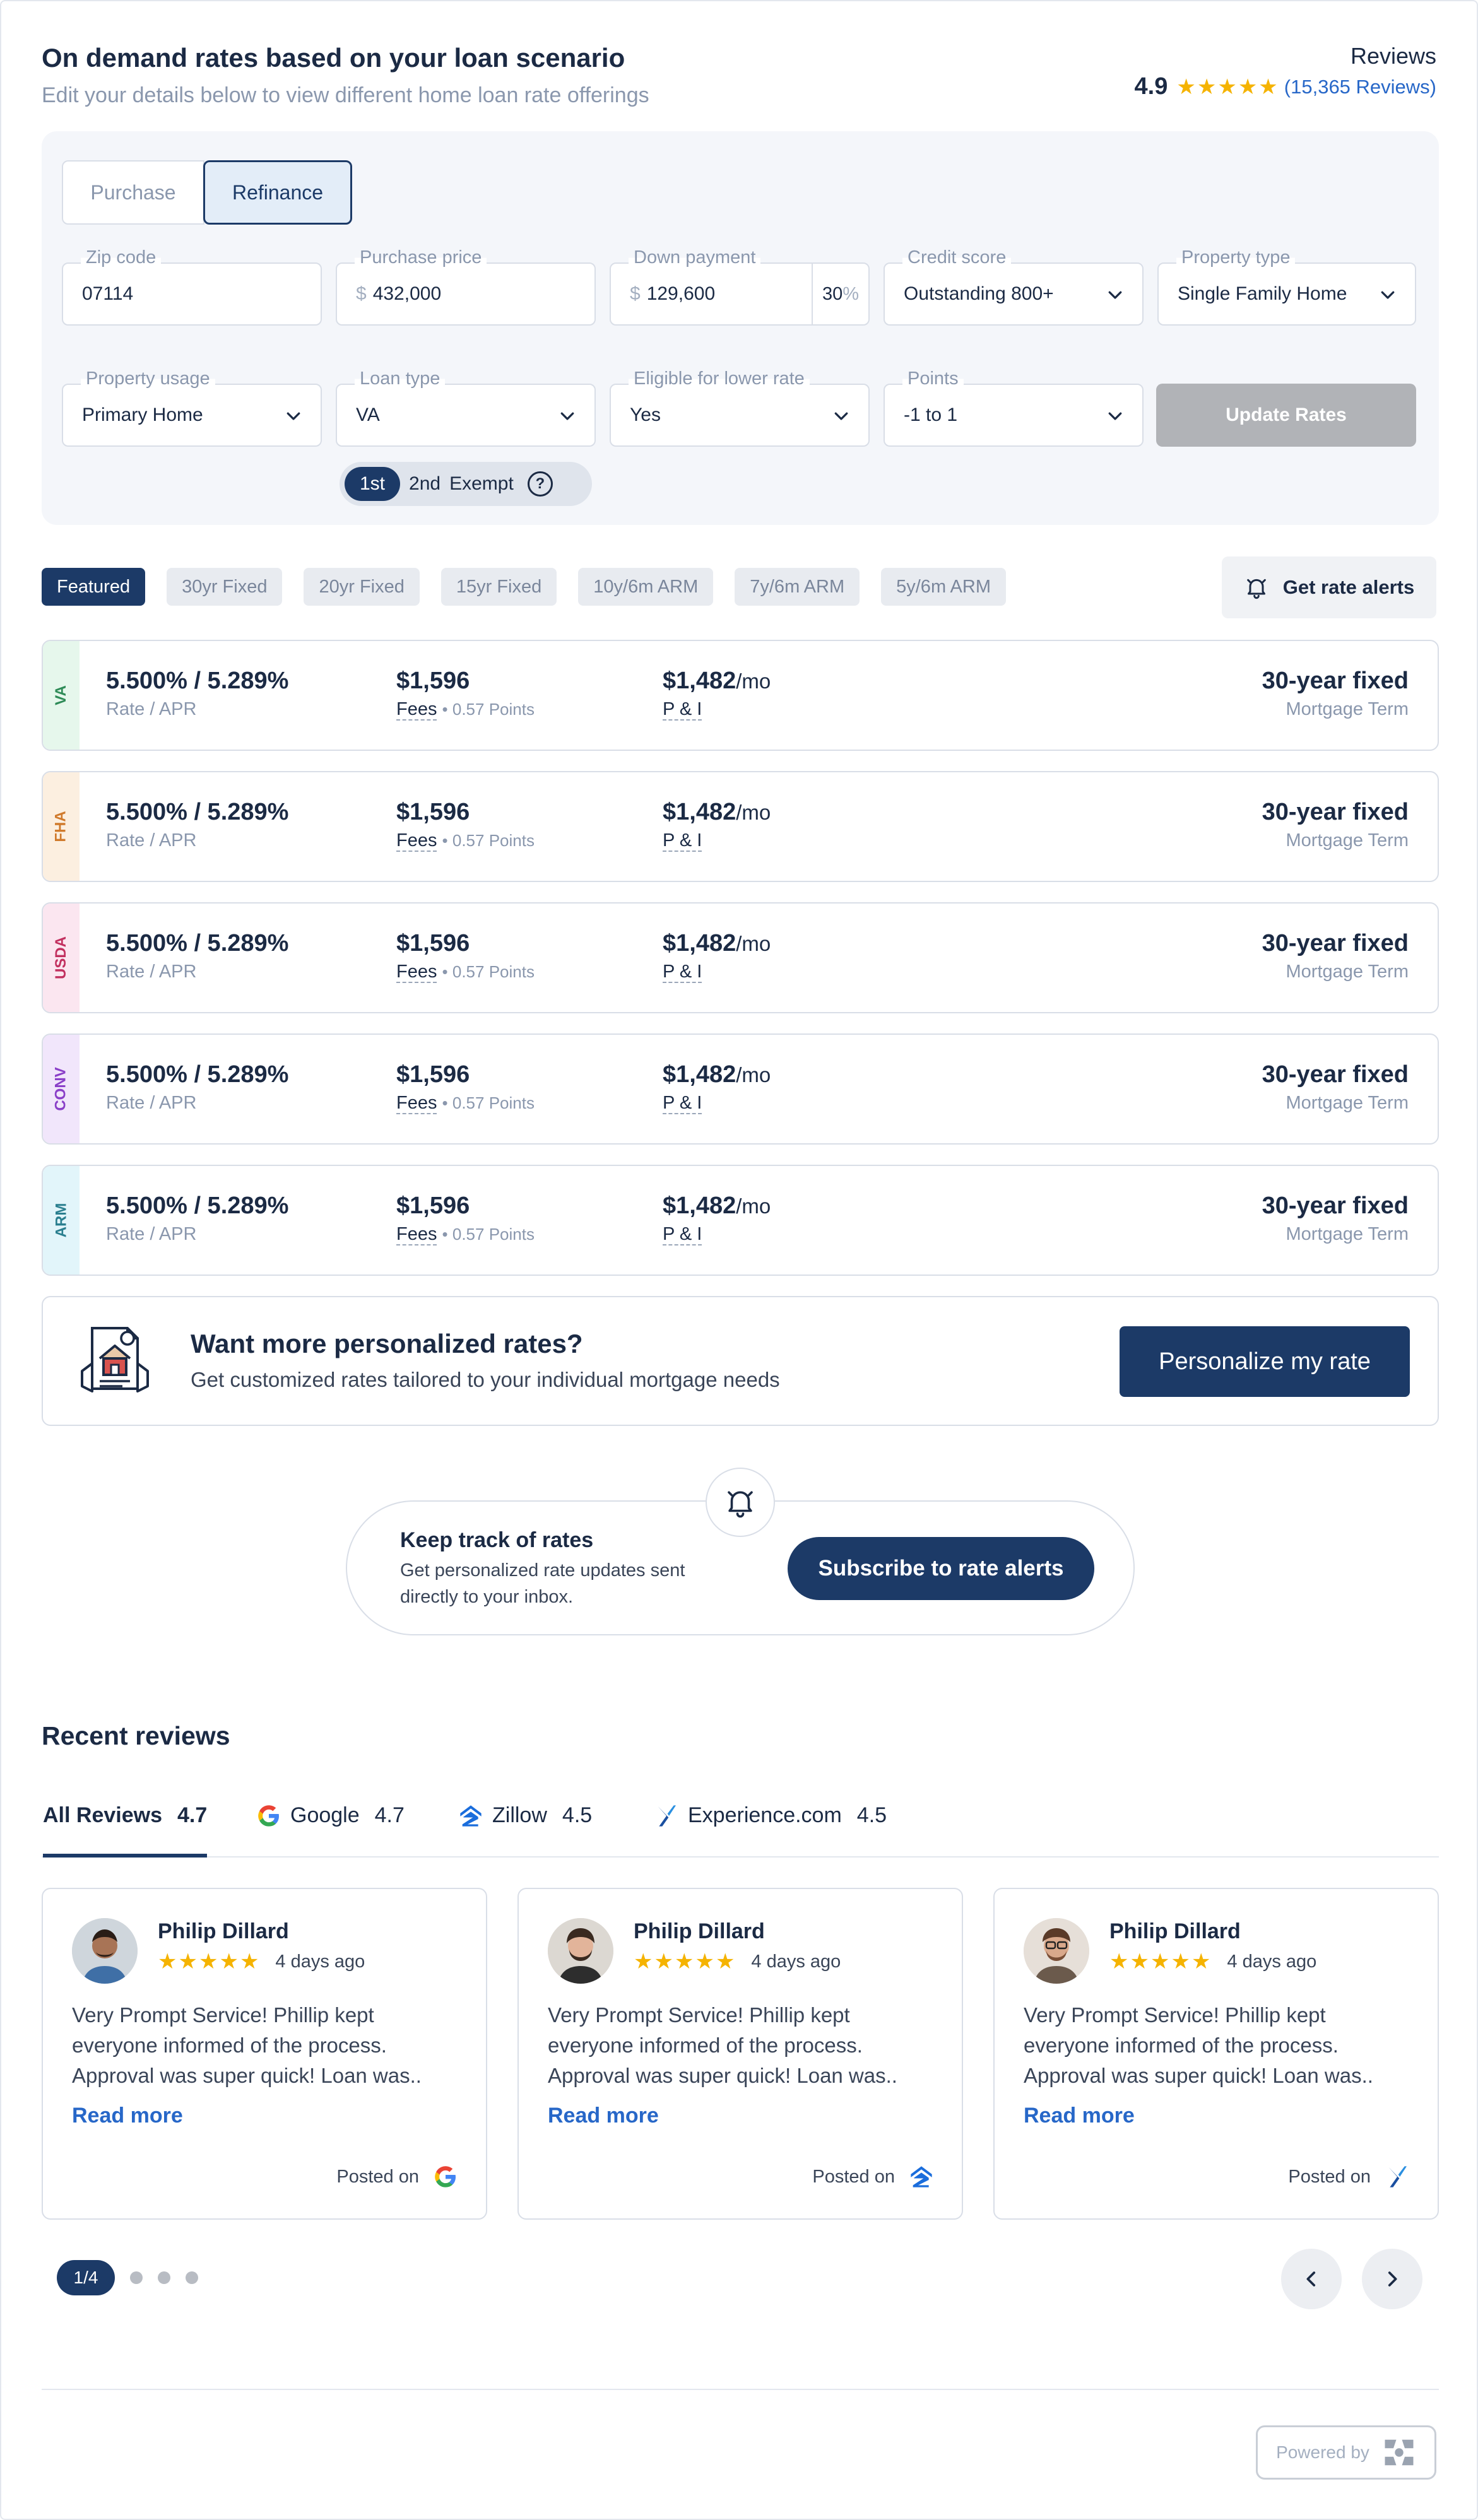 The image size is (1478, 2520). Describe the element at coordinates (197, 812) in the screenshot. I see `rate-apr-value: 5.500% / 5.289%` at that location.